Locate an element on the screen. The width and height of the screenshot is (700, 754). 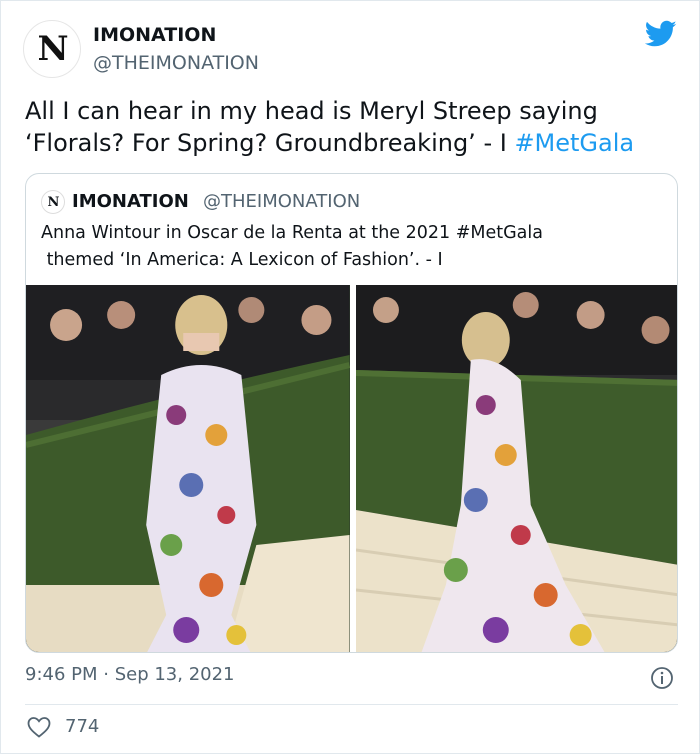
heart-icon is located at coordinates (39, 727).